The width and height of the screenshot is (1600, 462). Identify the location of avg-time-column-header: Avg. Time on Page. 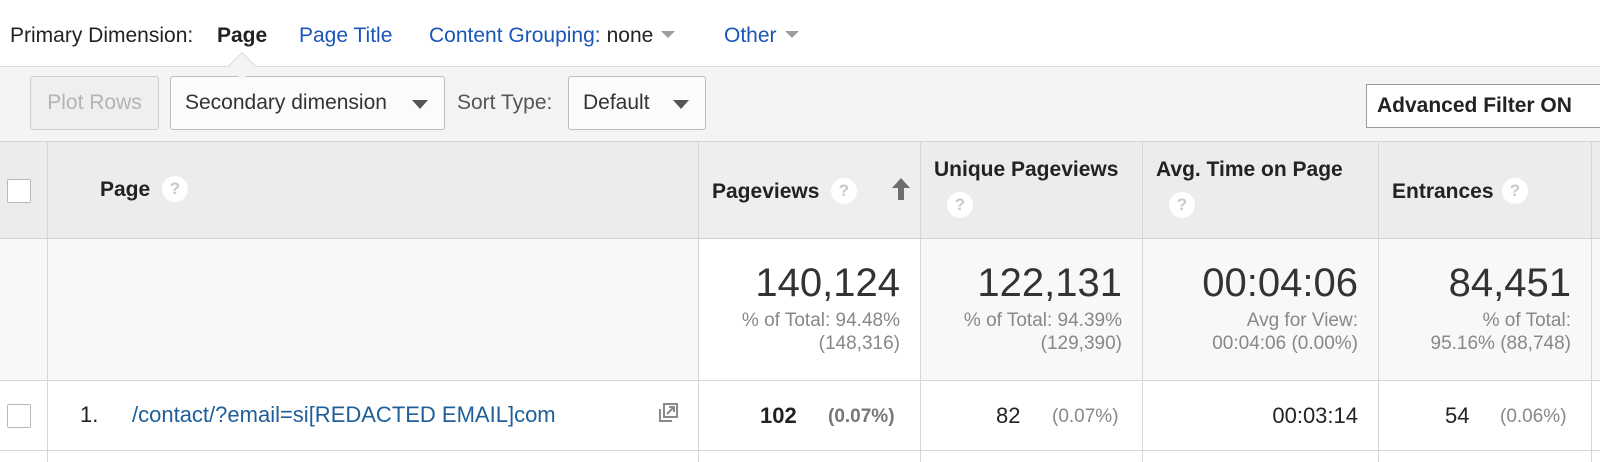
(1249, 170).